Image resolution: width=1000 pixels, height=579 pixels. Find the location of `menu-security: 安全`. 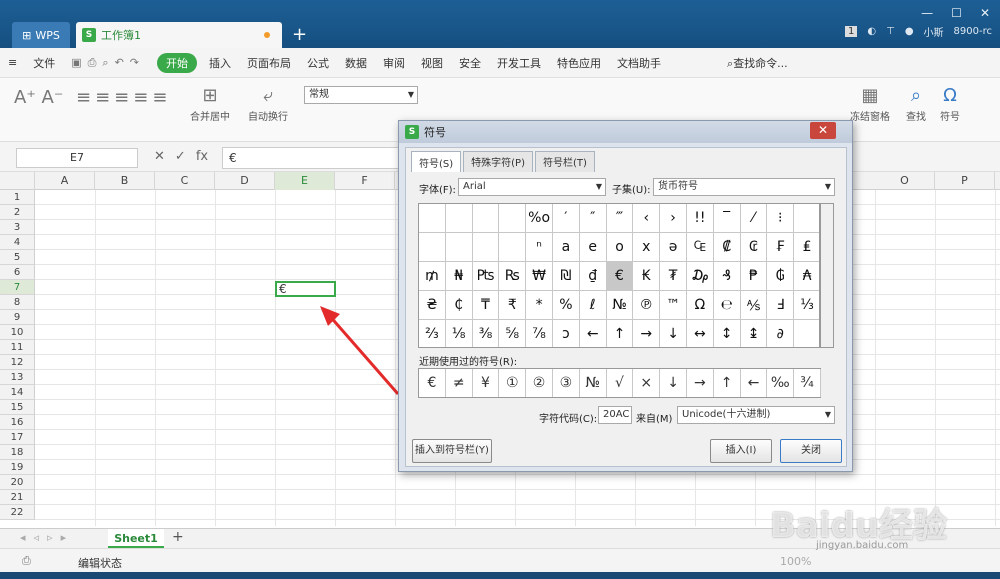

menu-security: 安全 is located at coordinates (470, 63).